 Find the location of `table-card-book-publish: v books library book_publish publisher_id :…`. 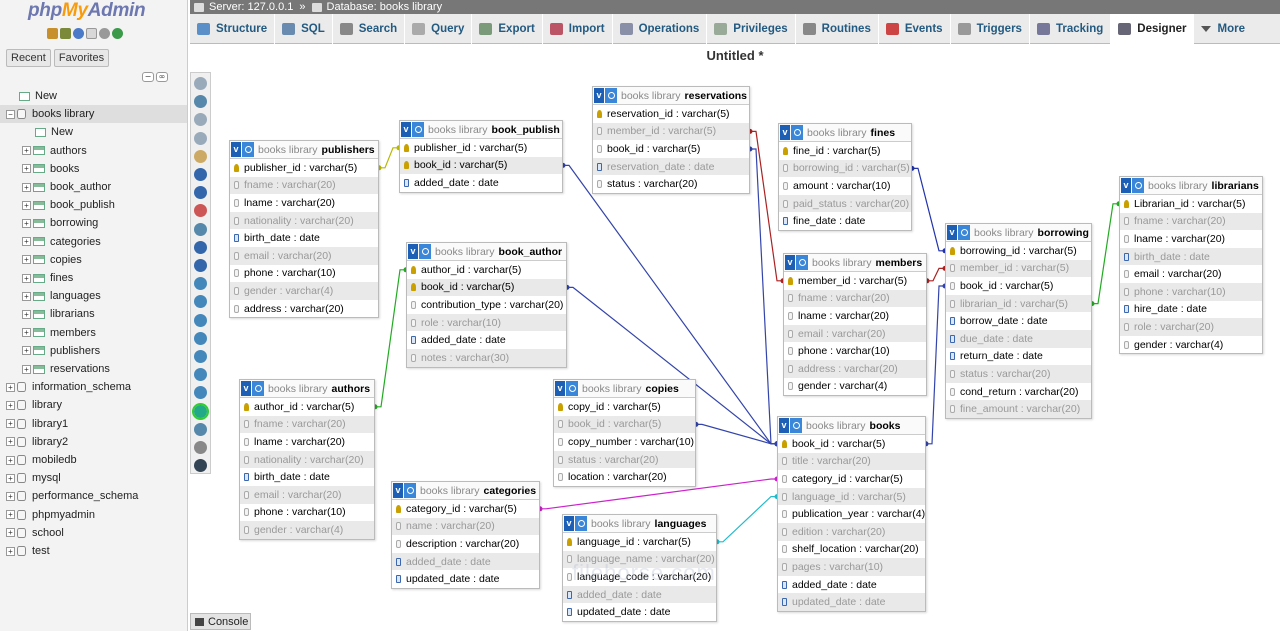

table-card-book-publish: v books library book_publish publisher_id :… is located at coordinates (481, 156).